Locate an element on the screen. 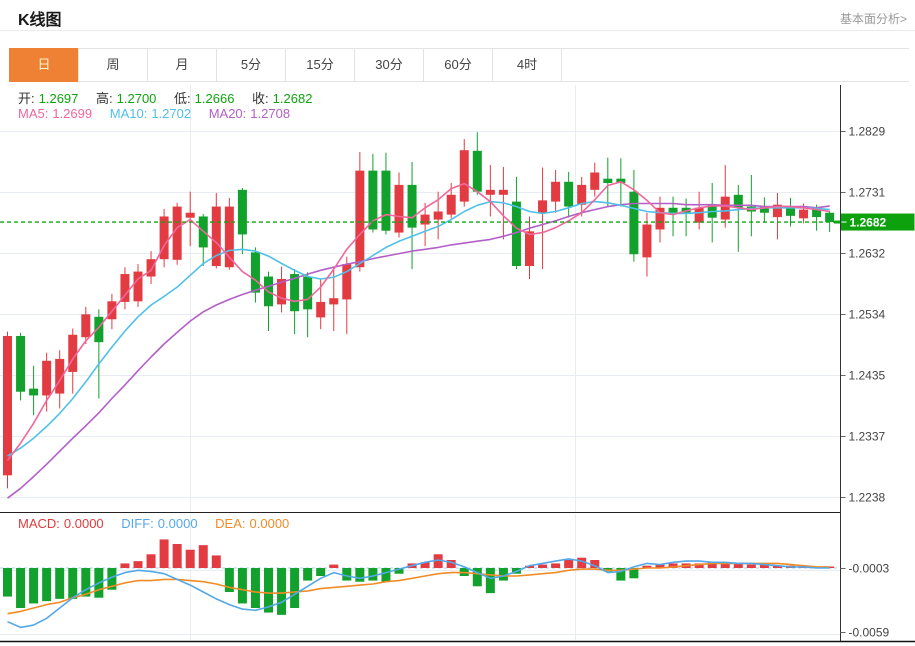 The image size is (915, 646). tab-5min: 5分 is located at coordinates (251, 65).